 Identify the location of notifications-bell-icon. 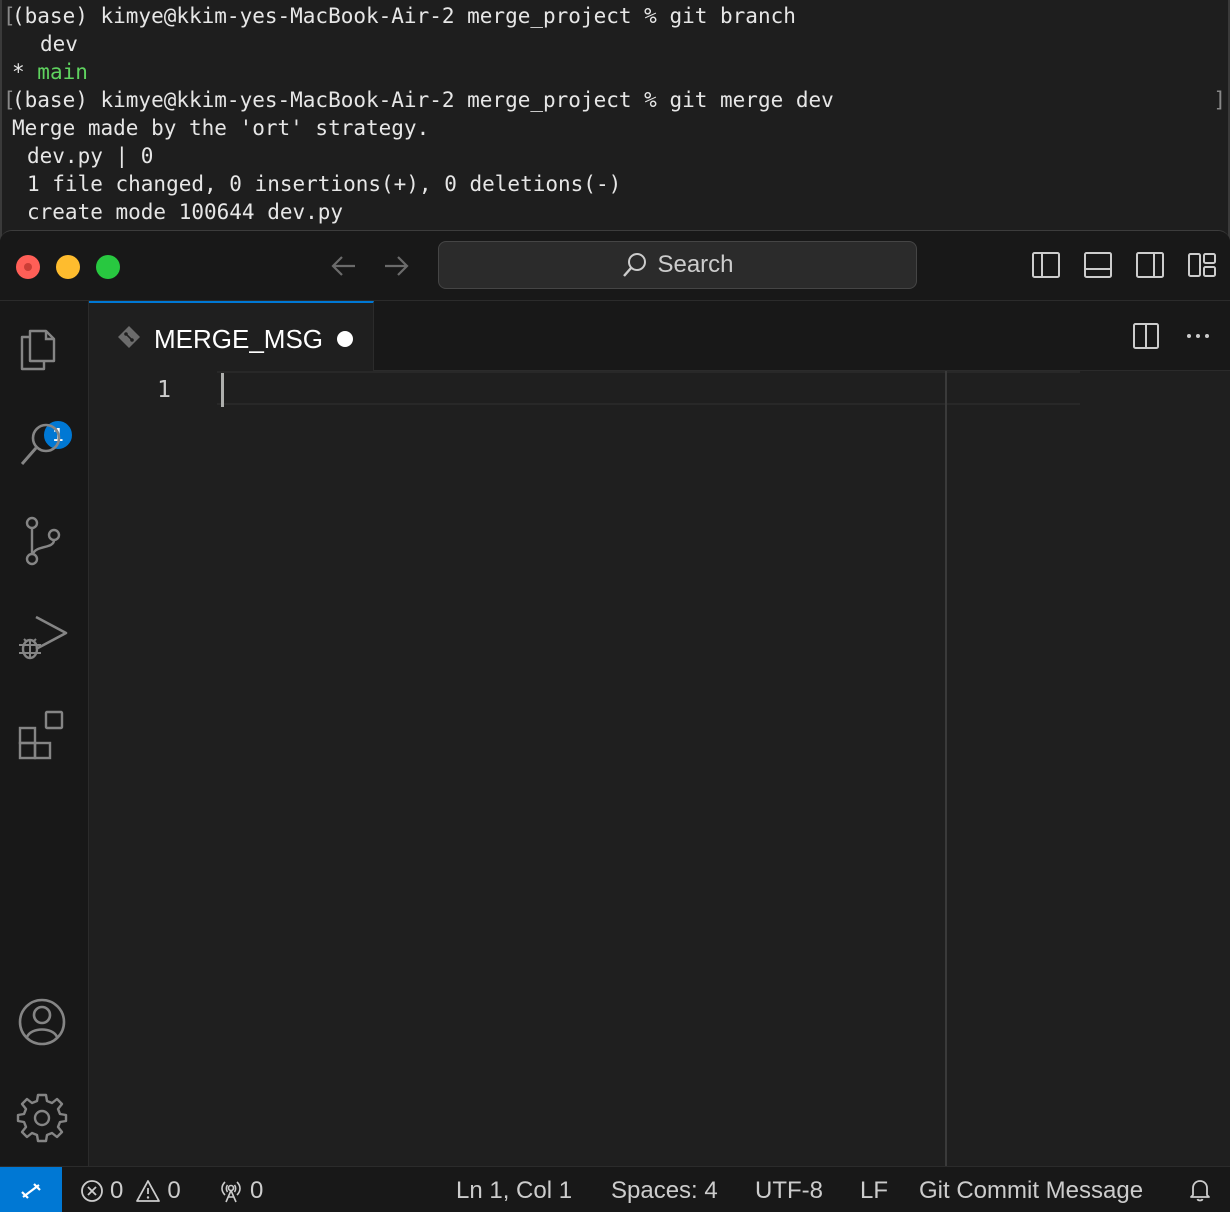
(1200, 1190).